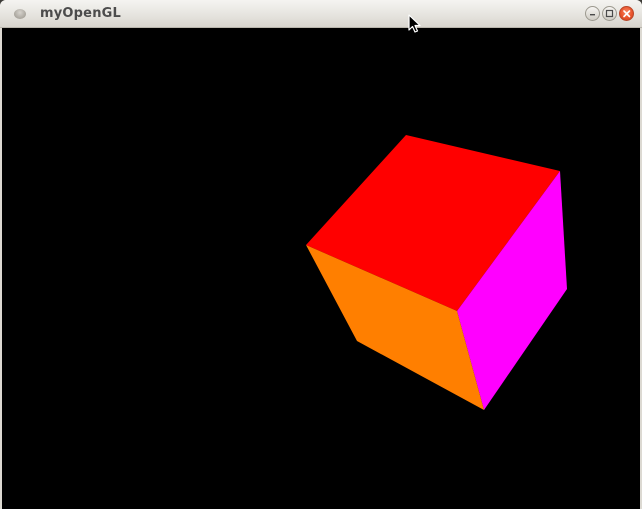 The image size is (642, 509). I want to click on maximize-button, so click(609, 13).